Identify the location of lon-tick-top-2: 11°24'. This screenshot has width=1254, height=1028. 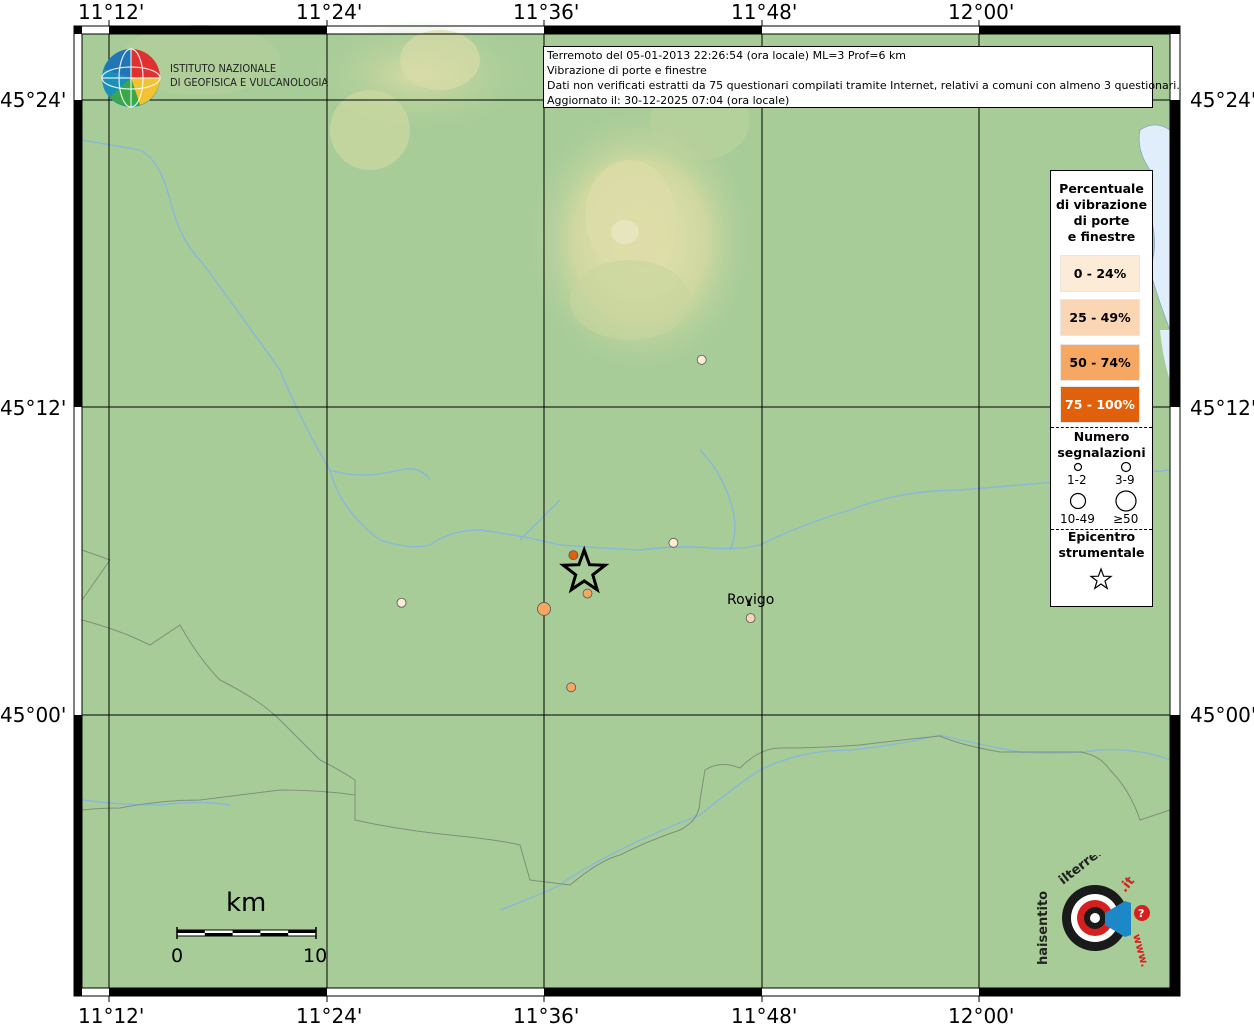
(329, 12).